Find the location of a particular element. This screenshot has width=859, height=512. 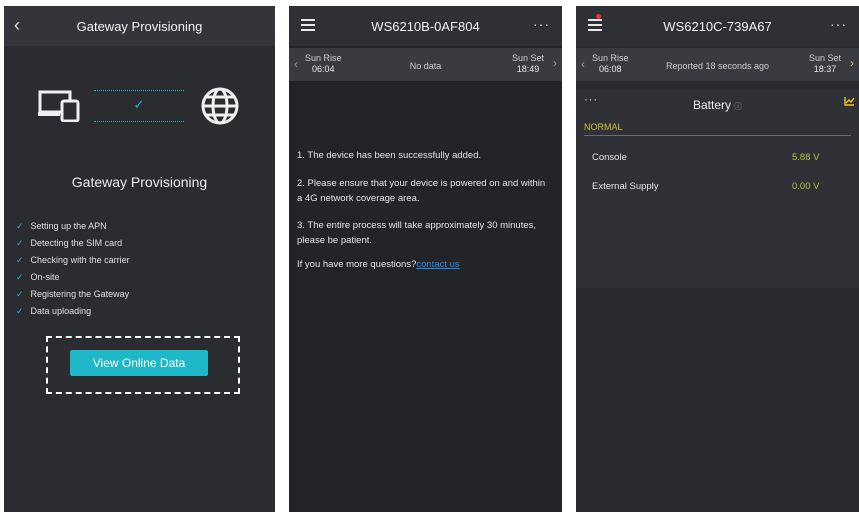

sun-set-time: 18:49 is located at coordinates (528, 69).